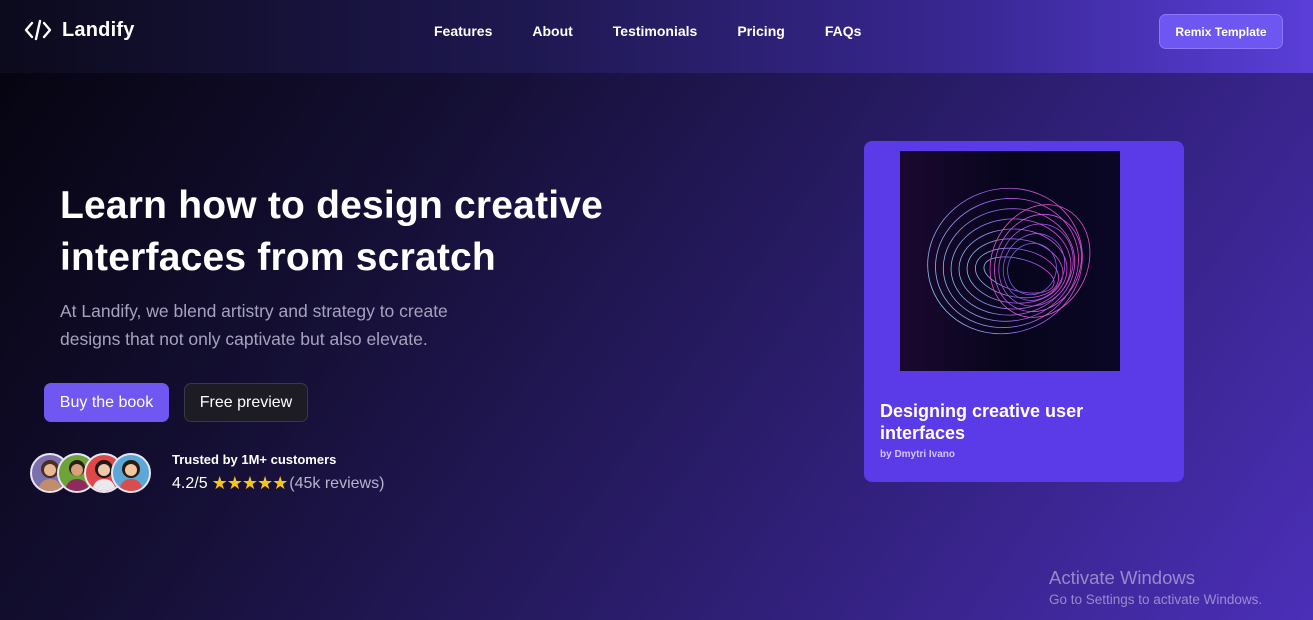 The height and width of the screenshot is (620, 1313). What do you see at coordinates (760, 31) in the screenshot?
I see `nav-link-pricing: Pricing` at bounding box center [760, 31].